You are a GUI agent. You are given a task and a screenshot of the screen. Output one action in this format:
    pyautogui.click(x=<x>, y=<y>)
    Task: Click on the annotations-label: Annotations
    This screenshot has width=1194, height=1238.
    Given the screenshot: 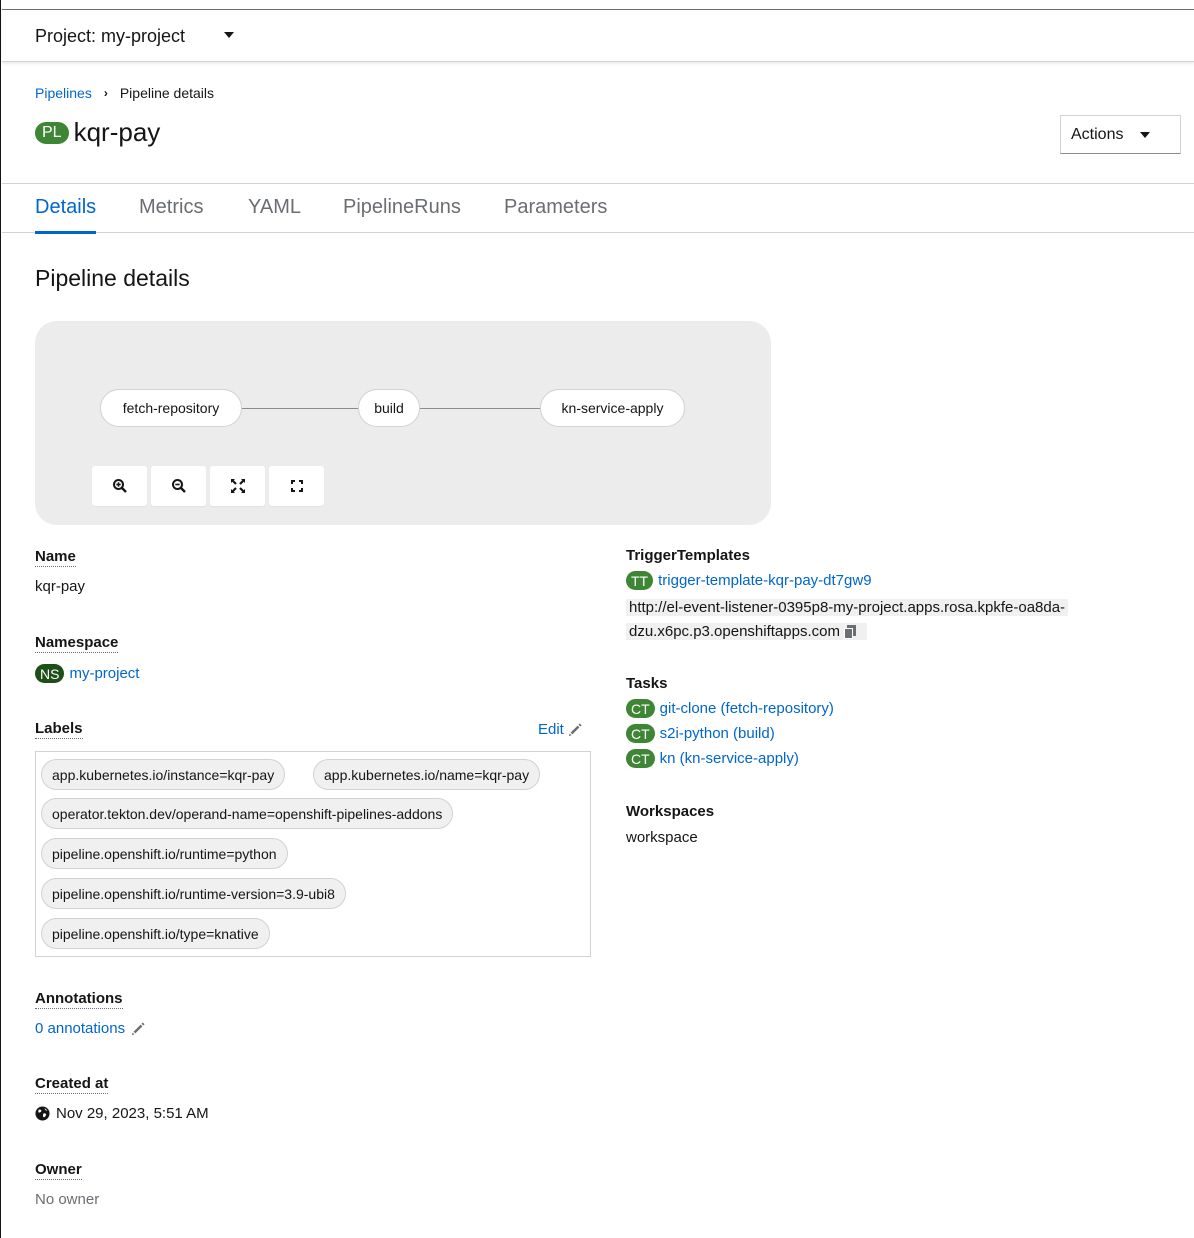 What is the action you would take?
    pyautogui.click(x=79, y=999)
    